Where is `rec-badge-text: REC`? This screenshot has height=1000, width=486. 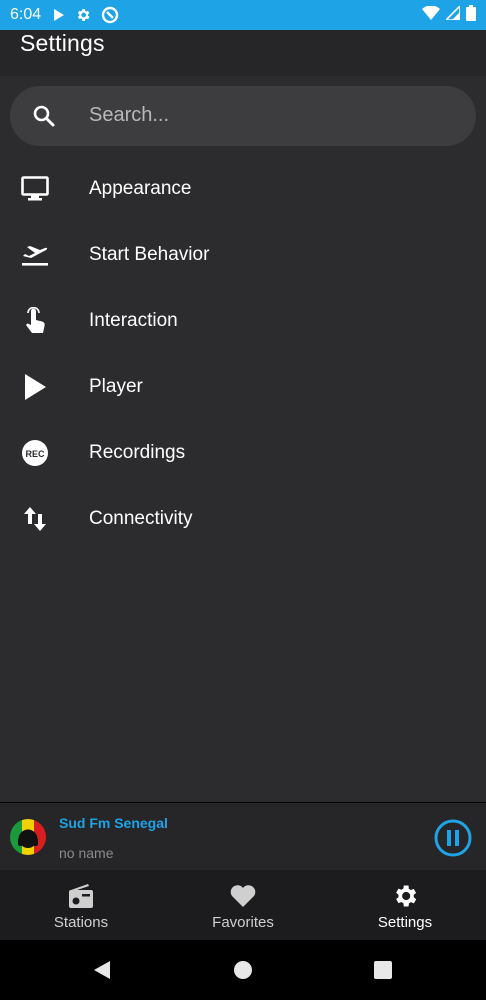 rec-badge-text: REC is located at coordinates (35, 454).